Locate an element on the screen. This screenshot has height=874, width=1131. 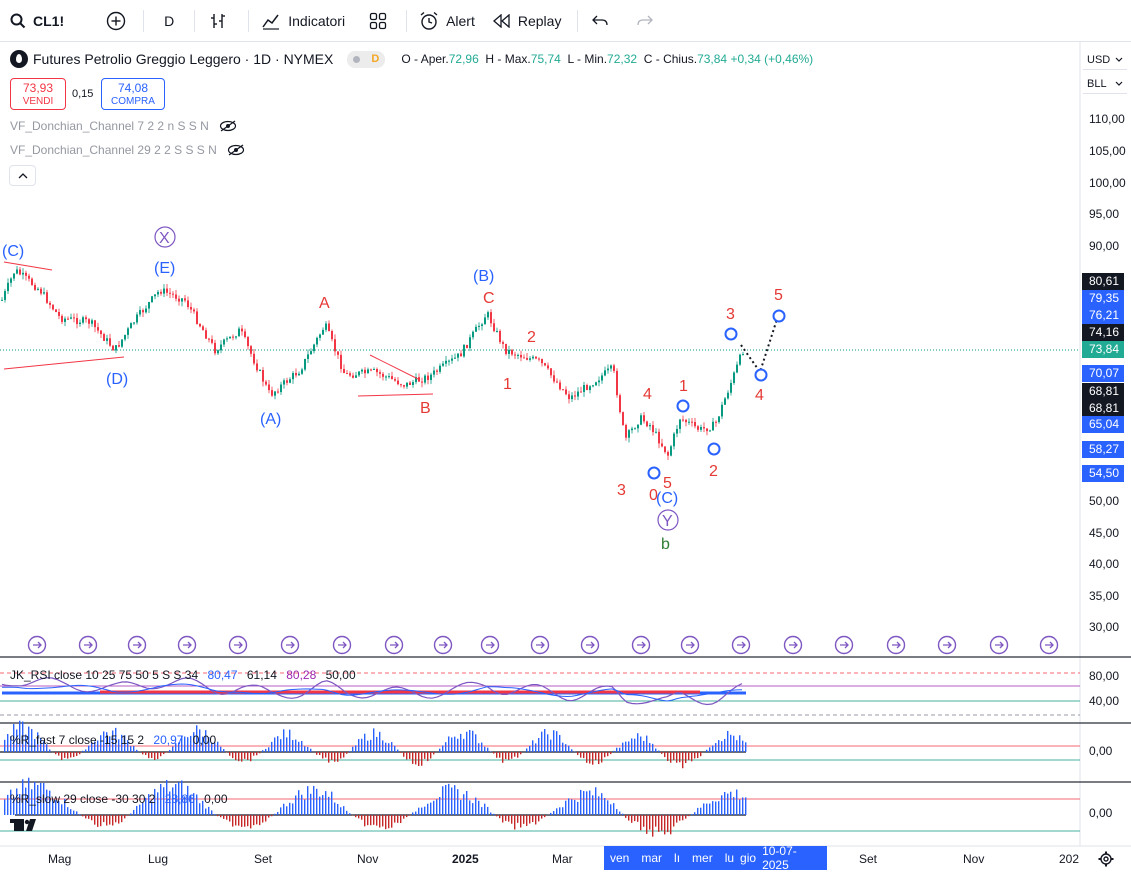
r-slow-legend: %R_slow 29 close -30 30 2 28,86 0,00 is located at coordinates (122, 799).